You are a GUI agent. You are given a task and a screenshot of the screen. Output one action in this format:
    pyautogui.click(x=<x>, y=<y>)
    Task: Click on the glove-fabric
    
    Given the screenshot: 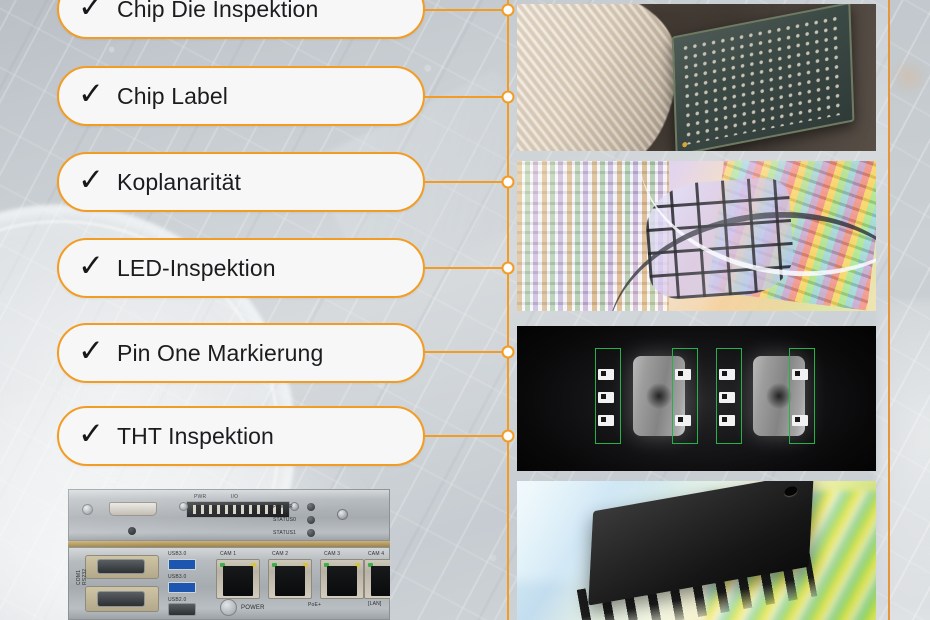 What is the action you would take?
    pyautogui.click(x=597, y=77)
    